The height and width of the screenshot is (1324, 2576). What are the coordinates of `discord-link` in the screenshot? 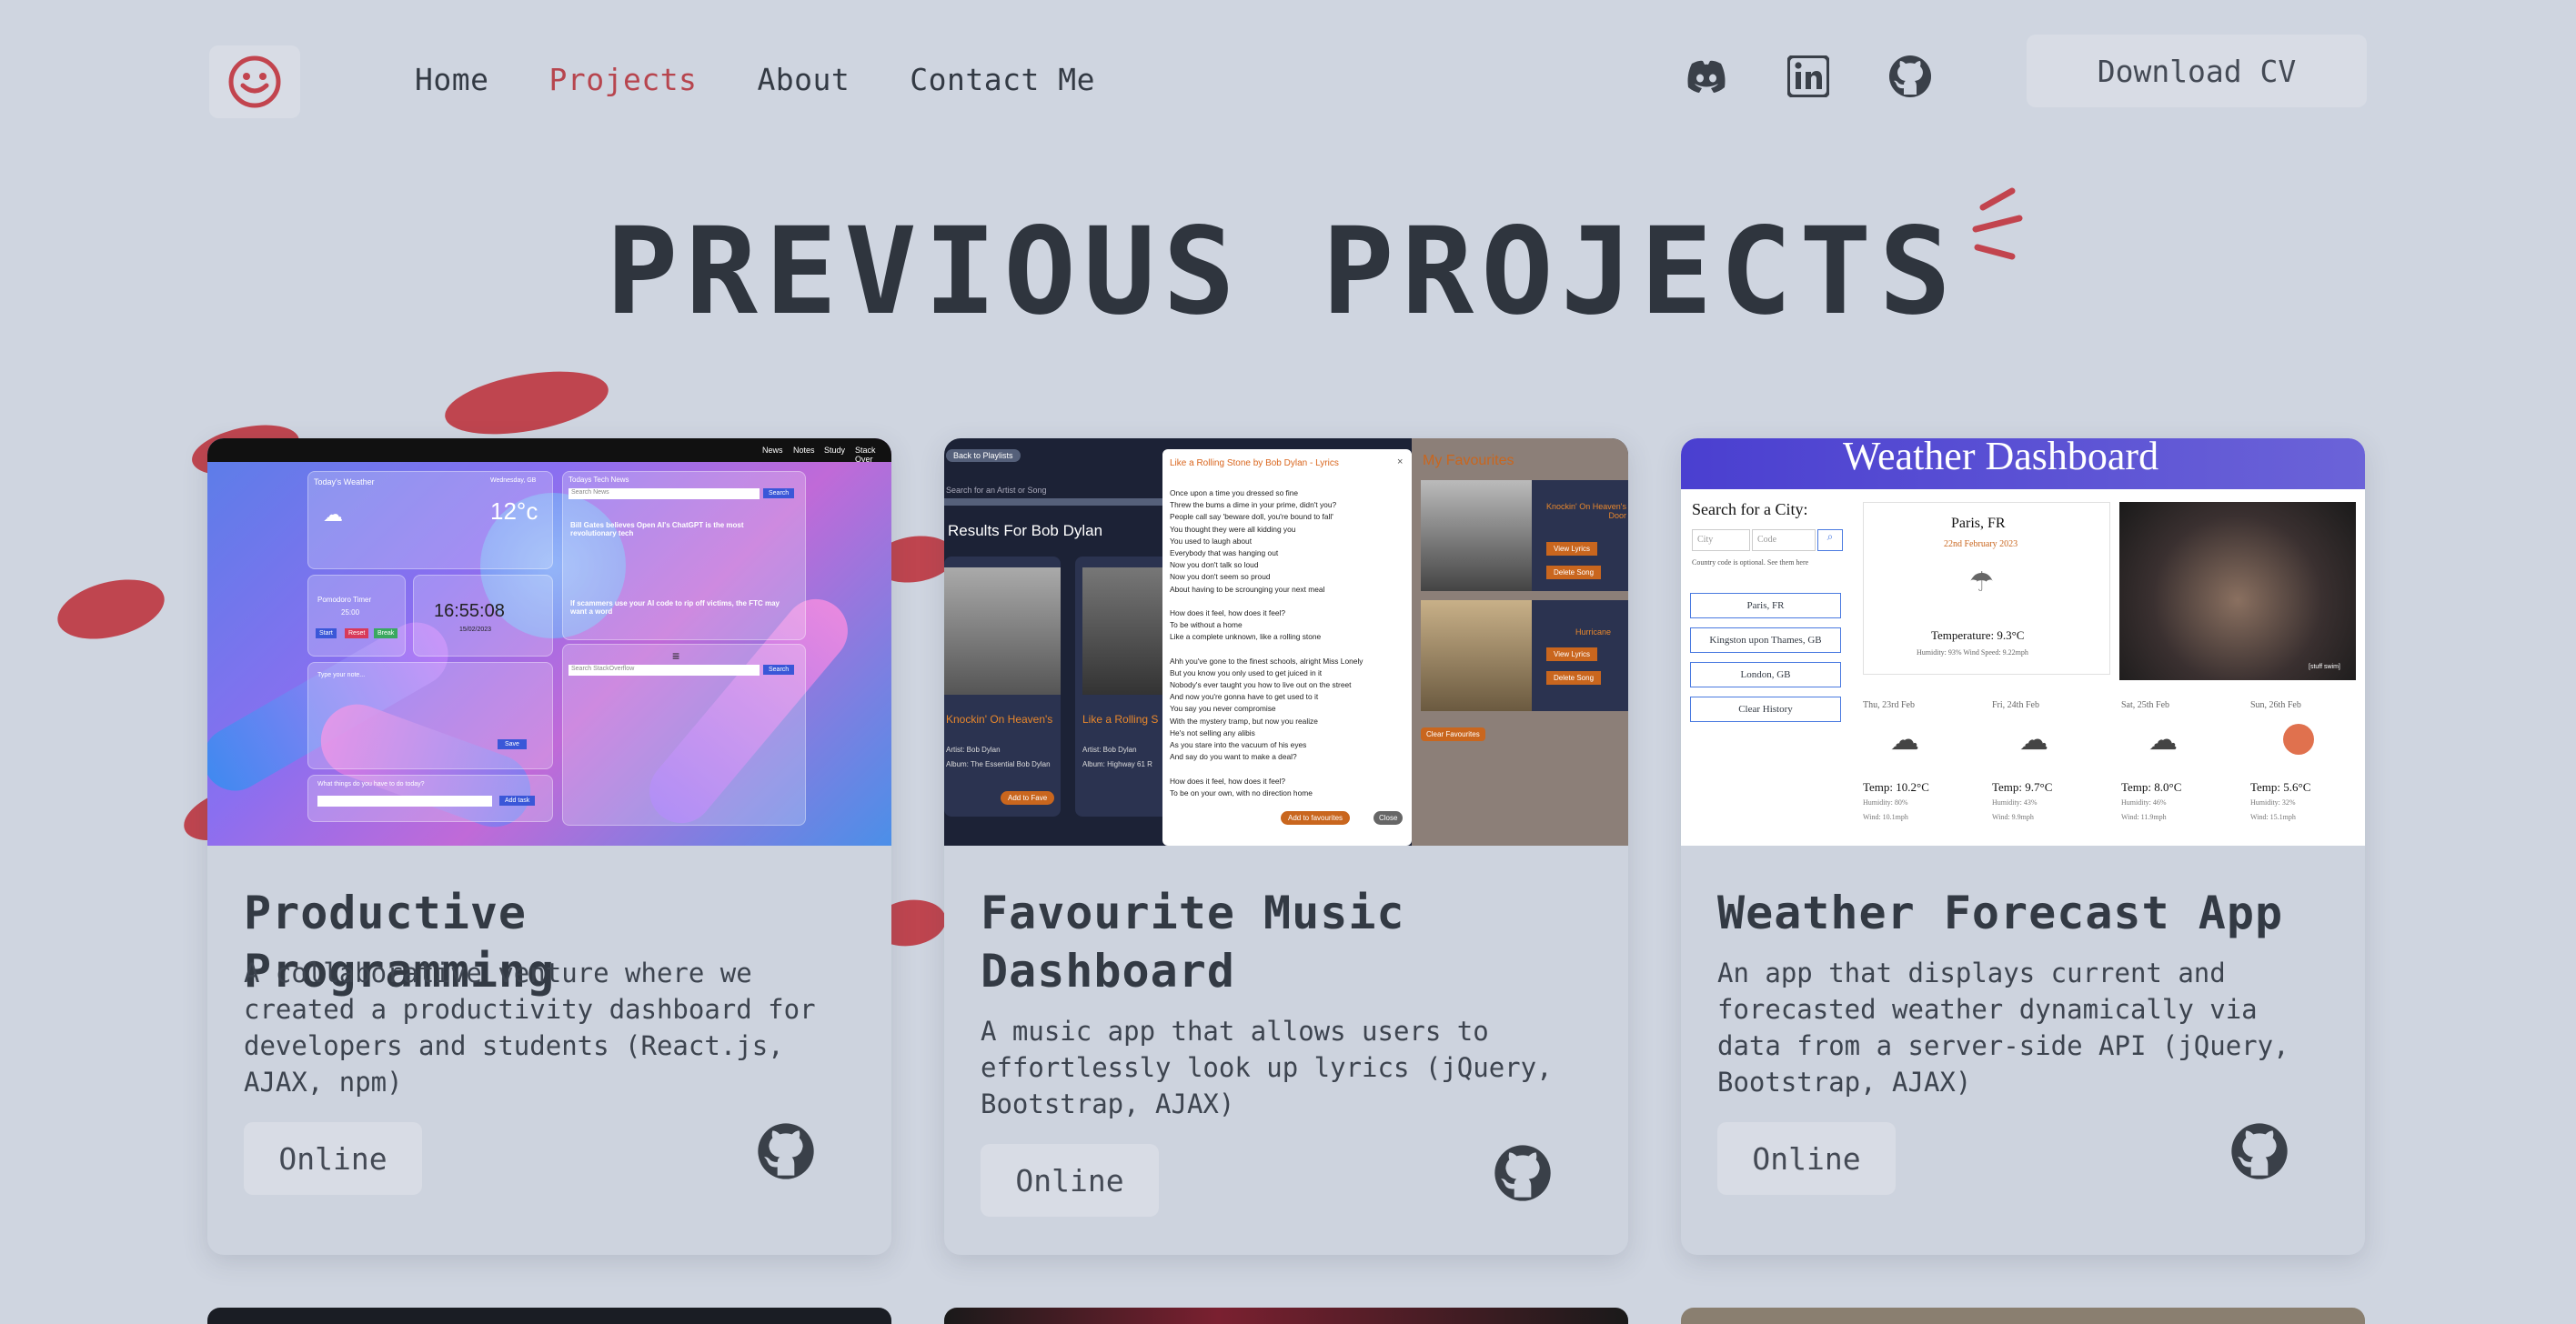 It's located at (1706, 76).